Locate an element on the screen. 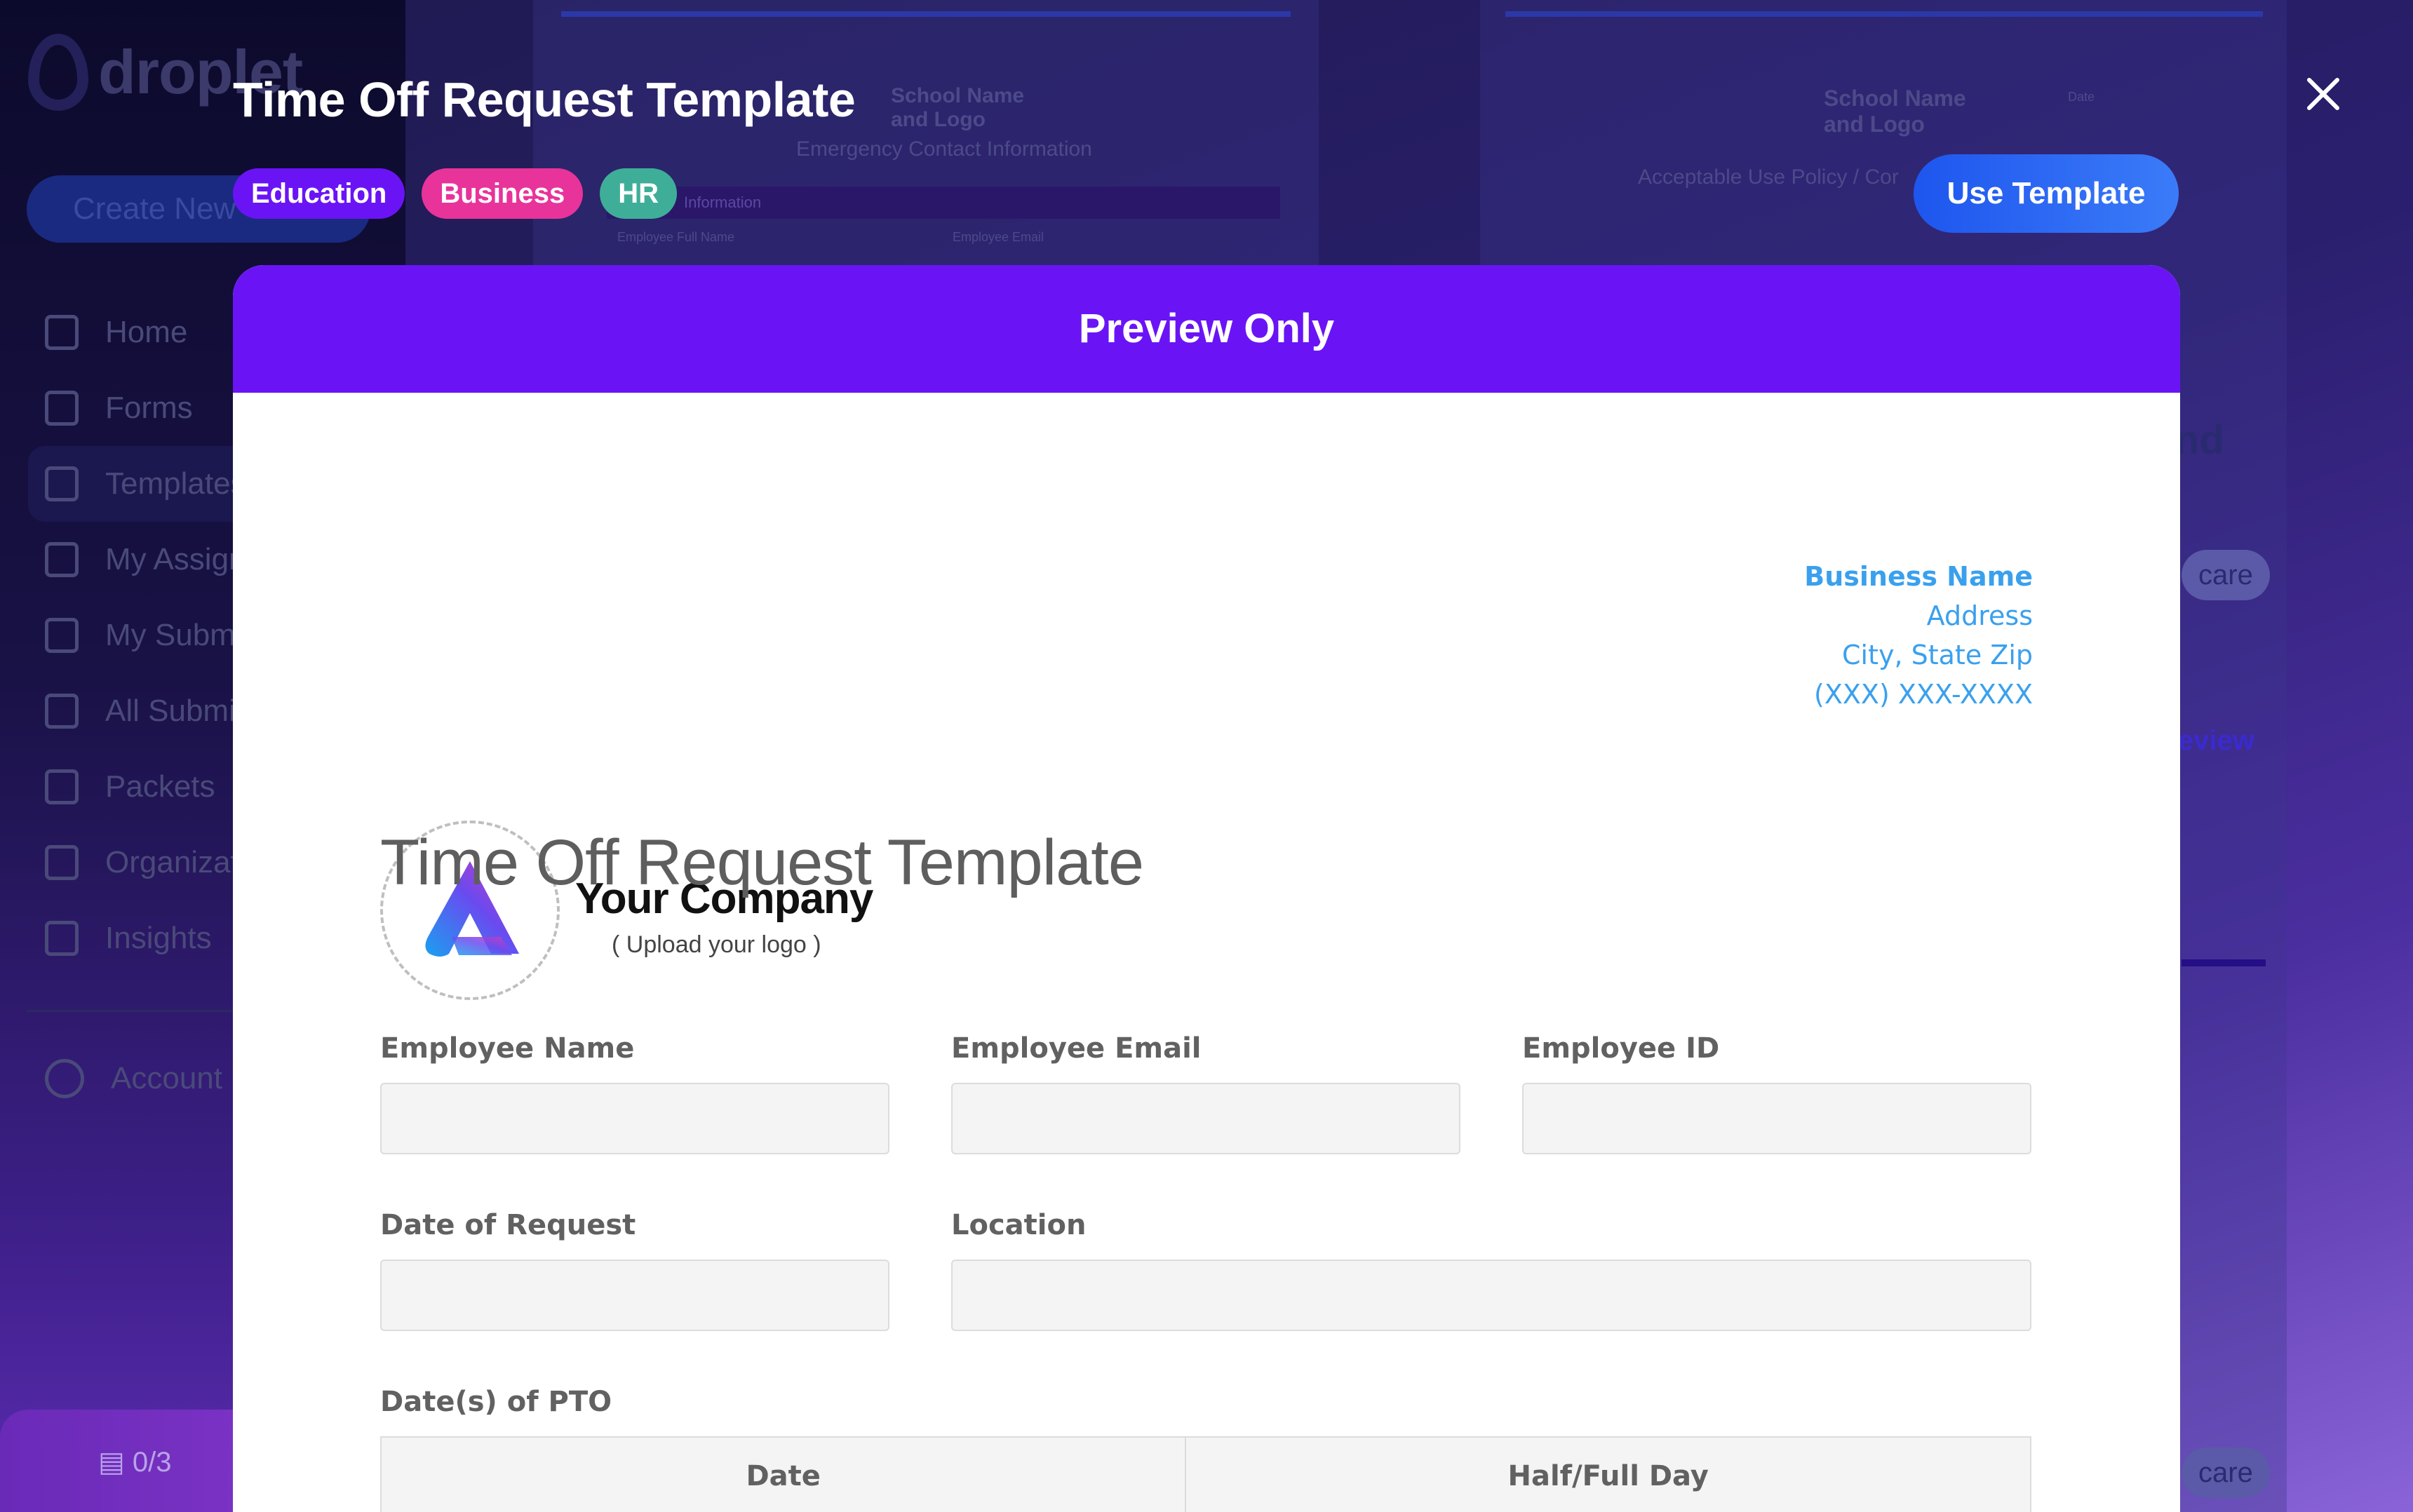 The image size is (2413, 1512). bar-chart-icon is located at coordinates (62, 938).